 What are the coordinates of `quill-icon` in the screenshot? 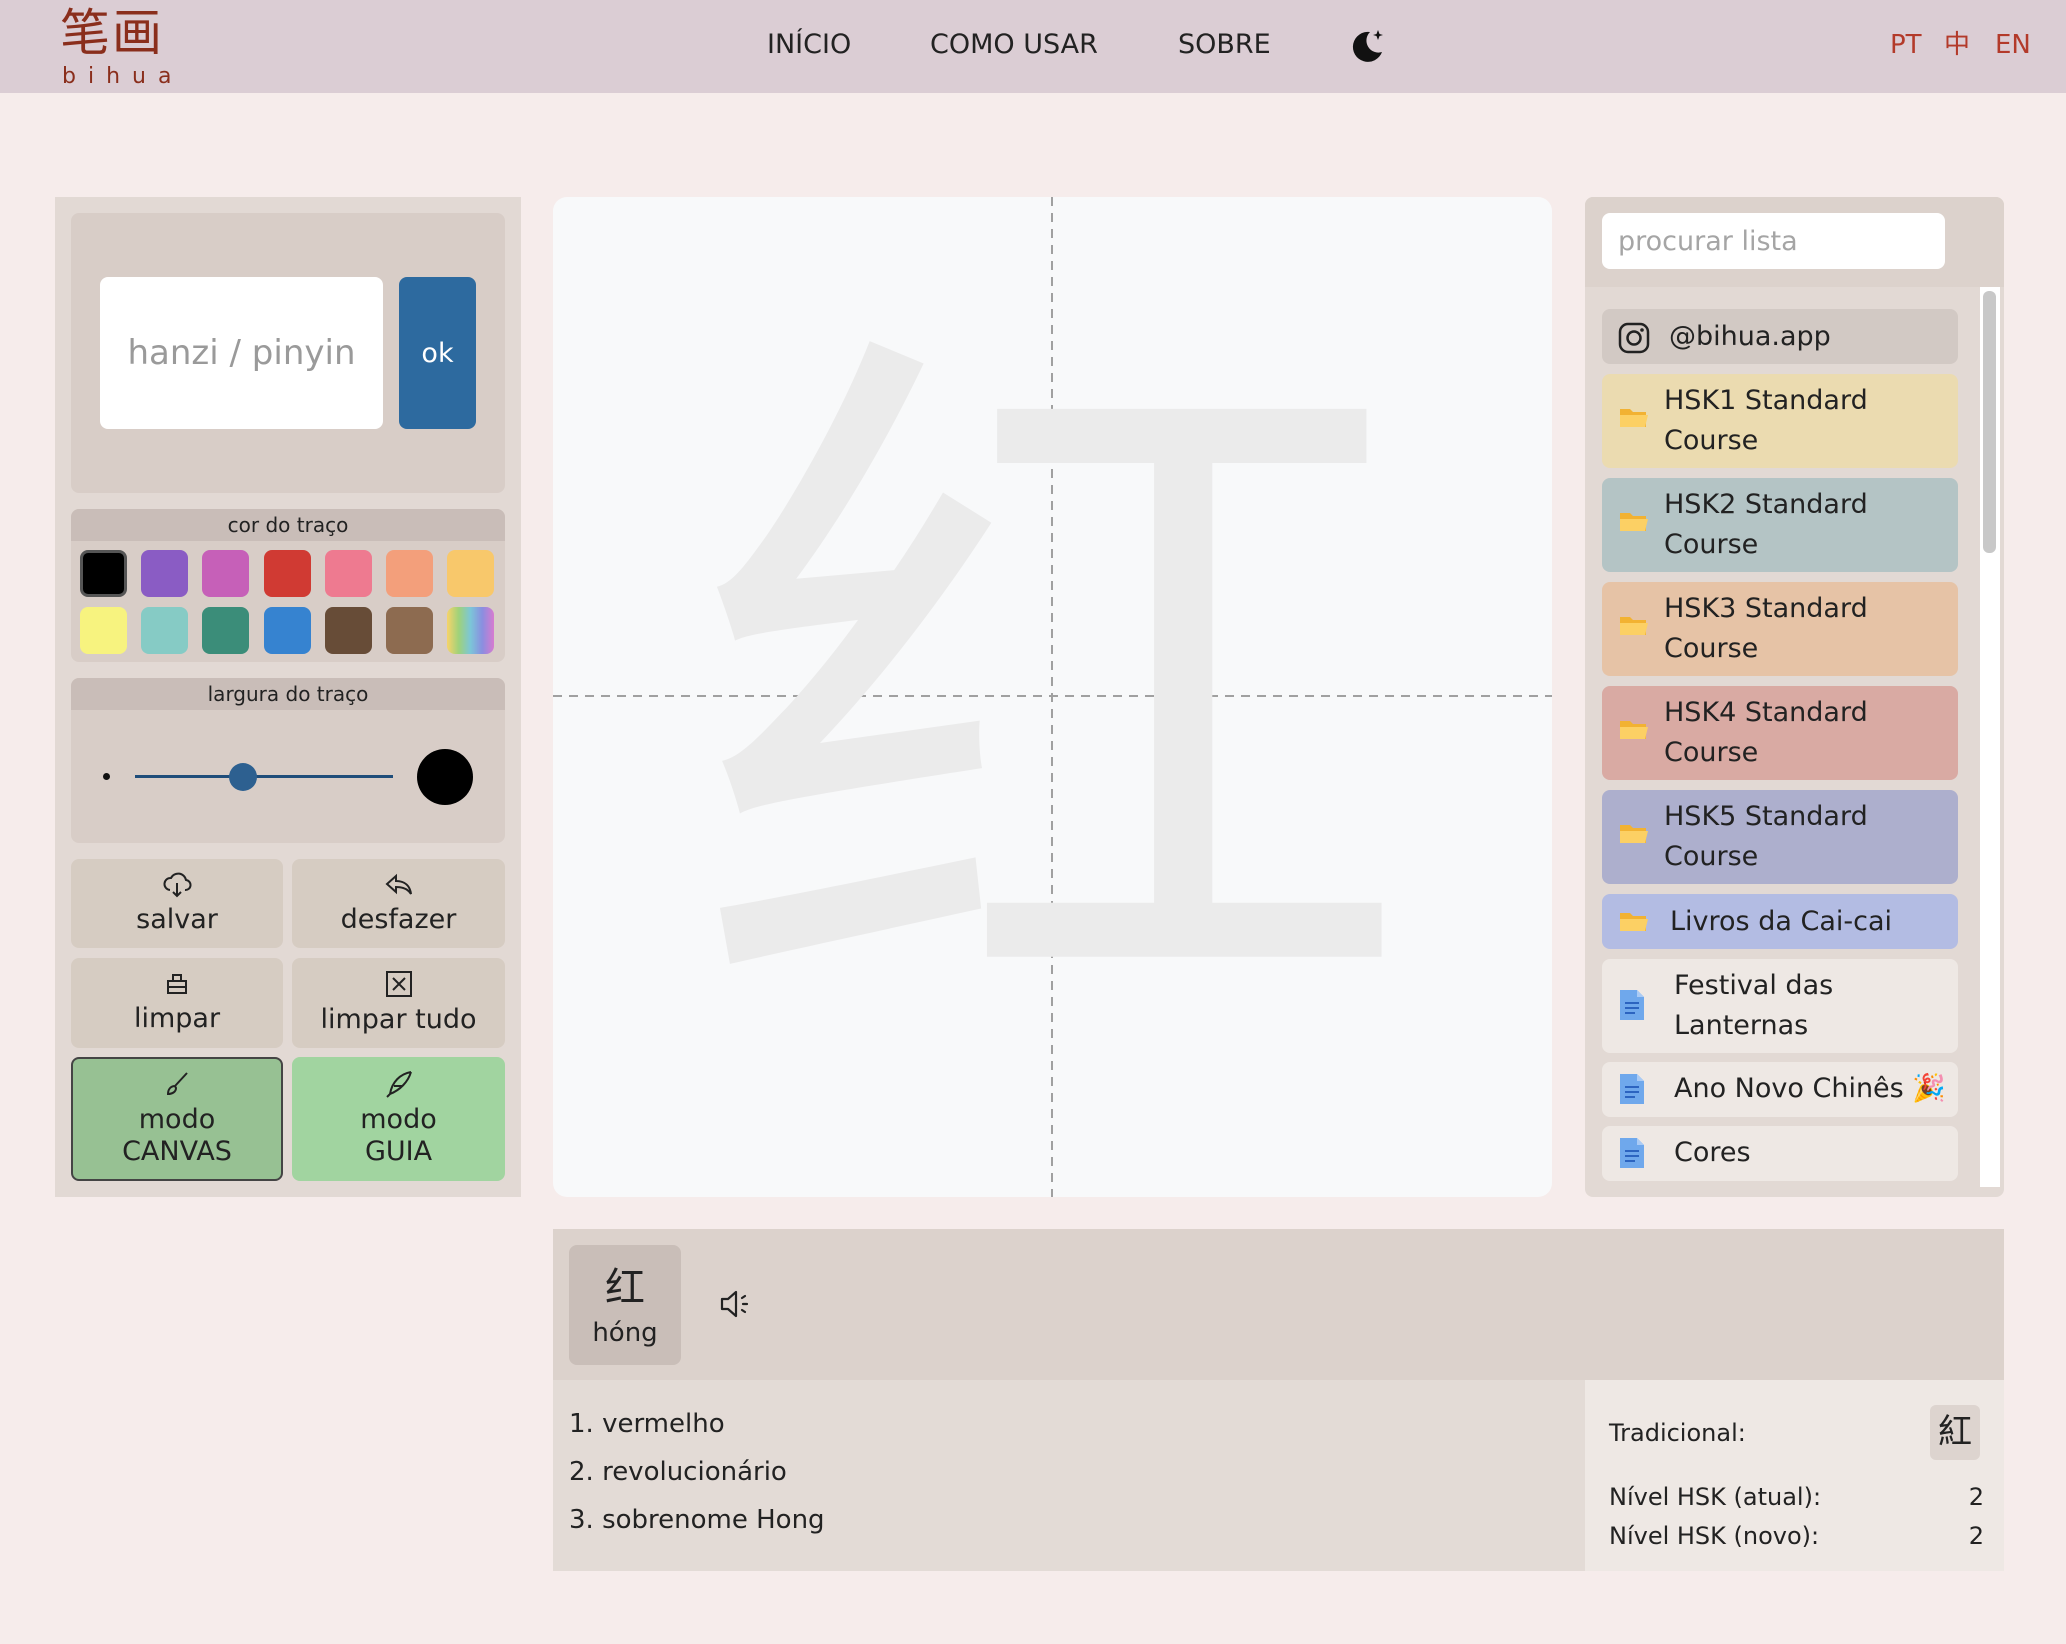 It's located at (398, 1084).